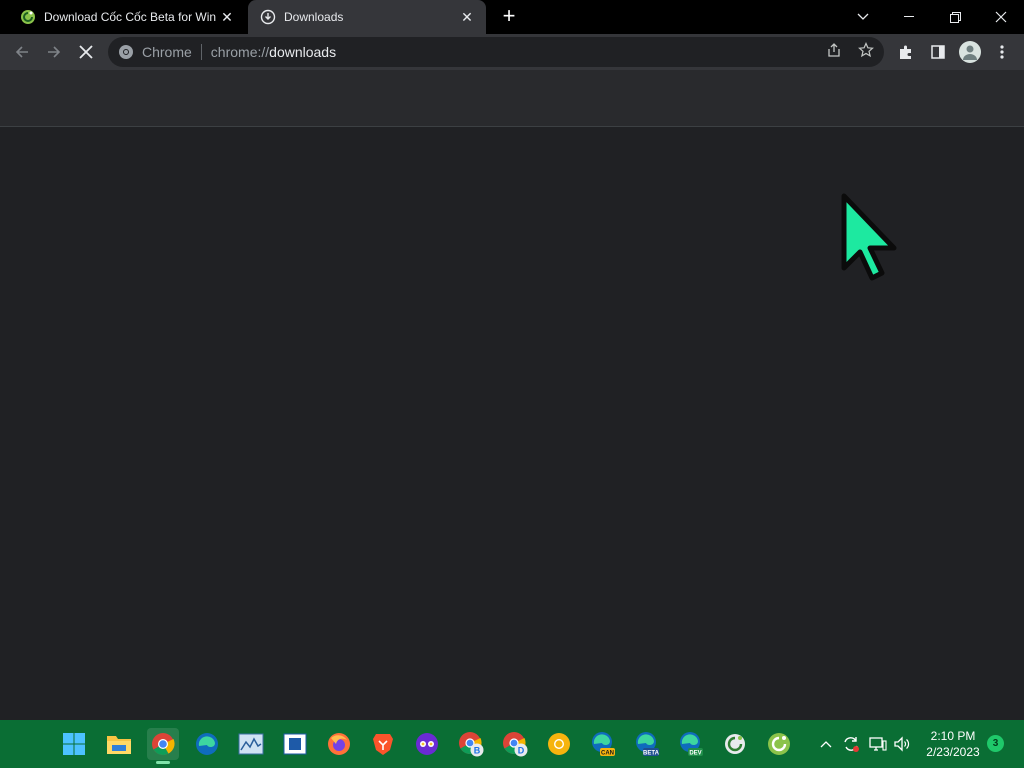 The height and width of the screenshot is (768, 1024). I want to click on download-icon, so click(268, 17).